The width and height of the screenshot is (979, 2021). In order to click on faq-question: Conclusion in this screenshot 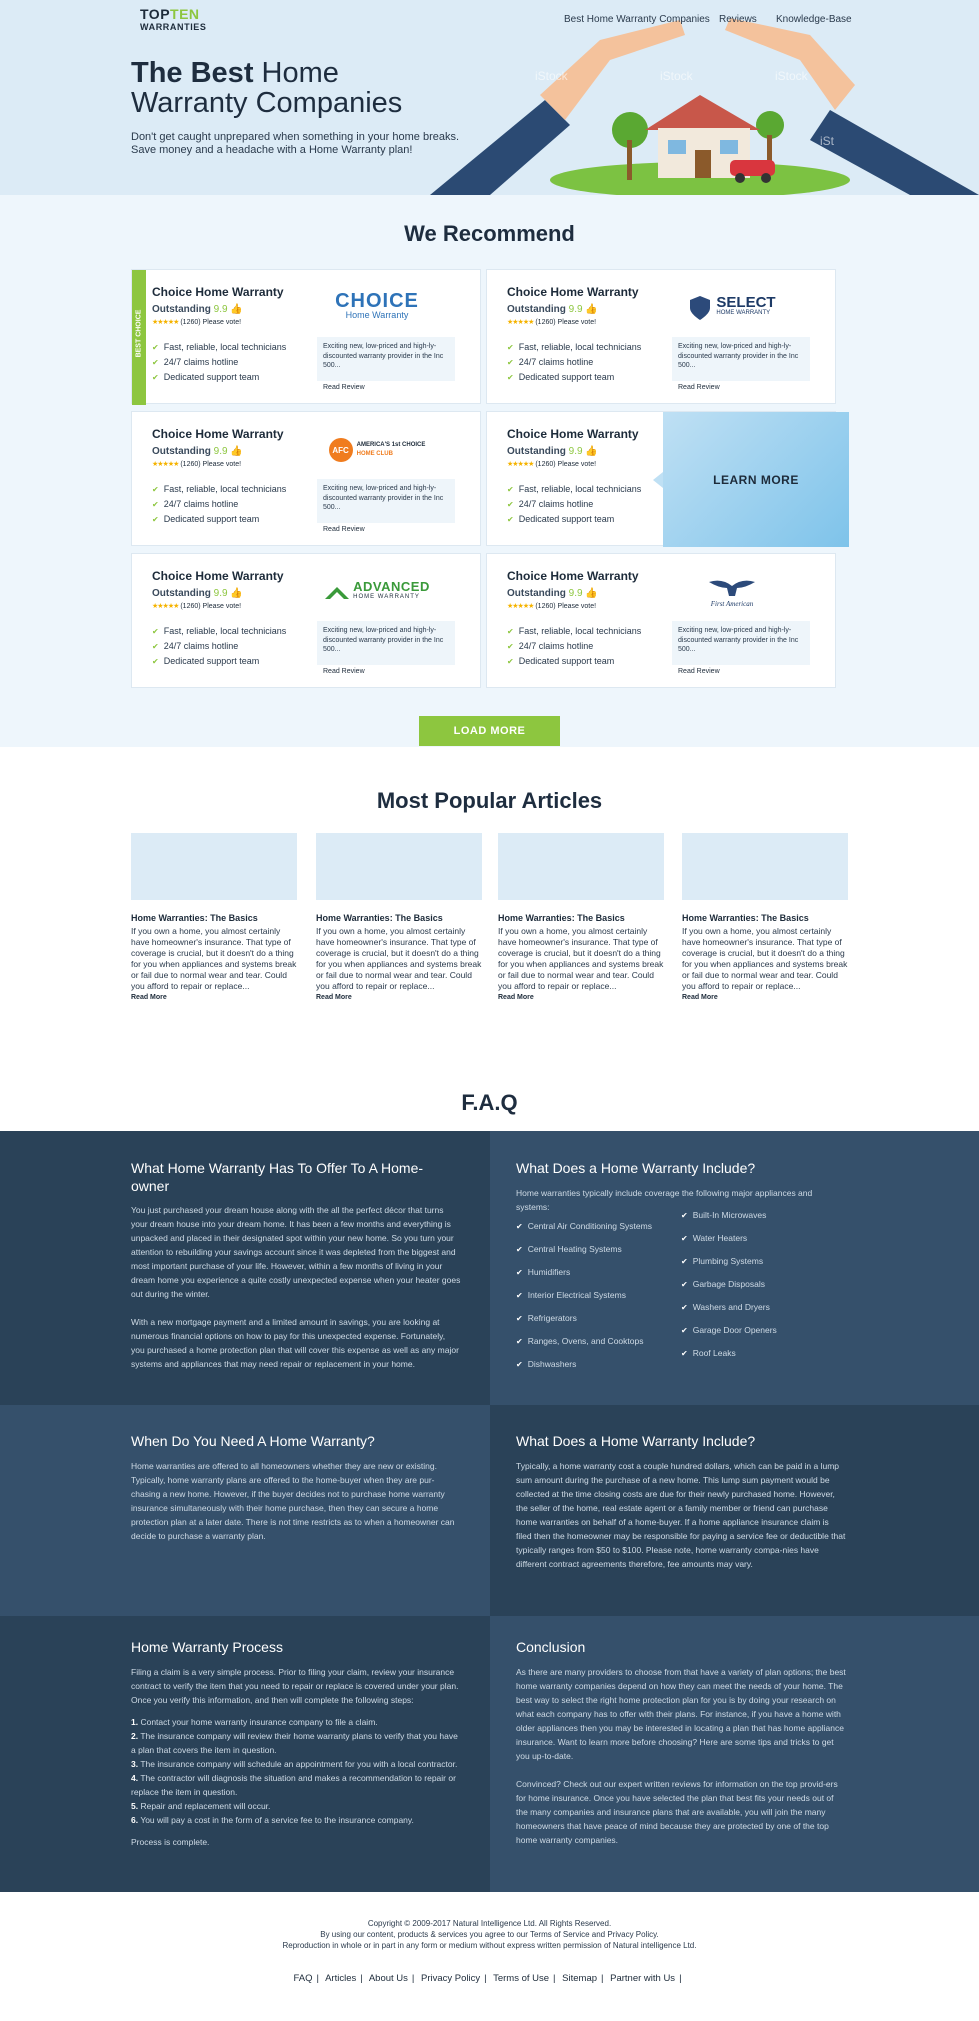, I will do `click(551, 1647)`.